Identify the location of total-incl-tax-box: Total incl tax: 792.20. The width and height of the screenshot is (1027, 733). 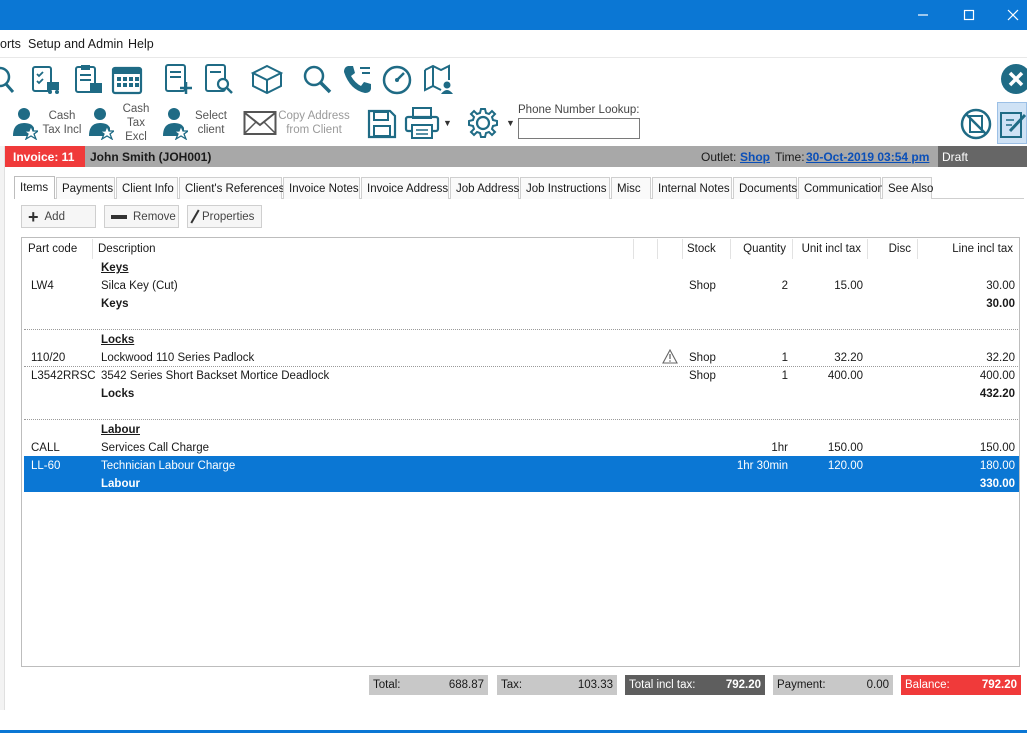
(695, 685).